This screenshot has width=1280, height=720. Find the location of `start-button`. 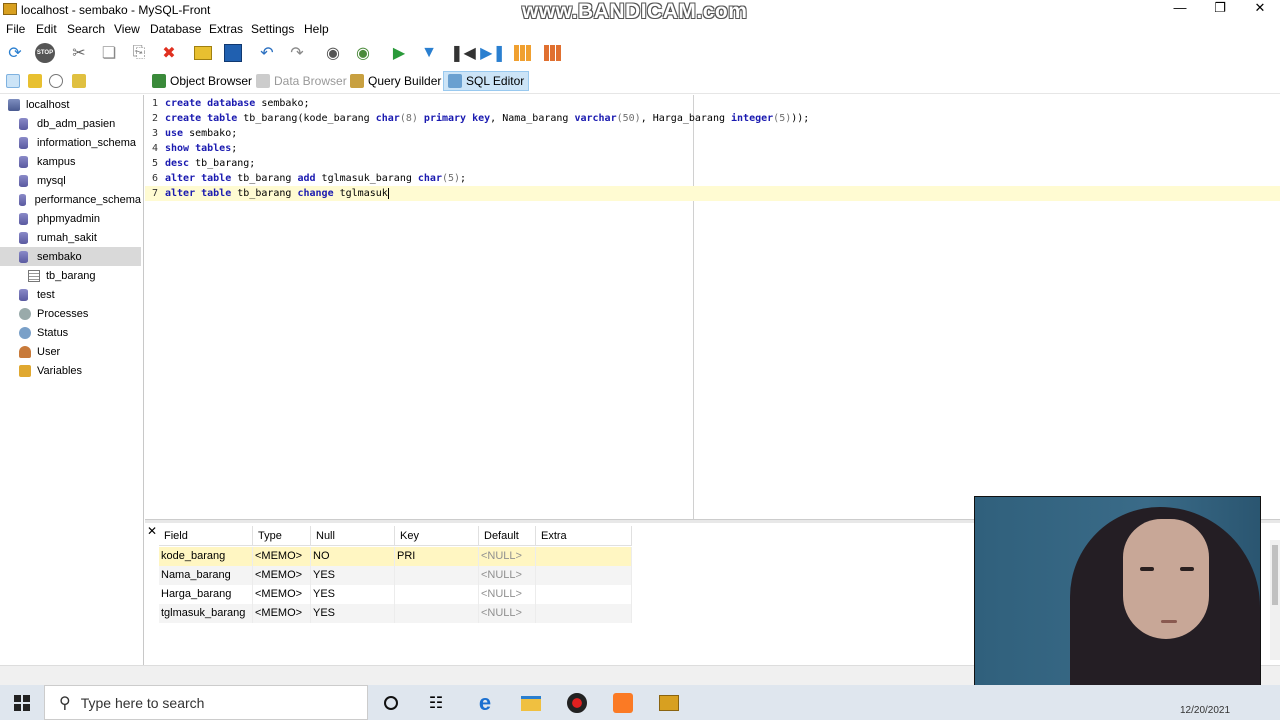

start-button is located at coordinates (22, 702).